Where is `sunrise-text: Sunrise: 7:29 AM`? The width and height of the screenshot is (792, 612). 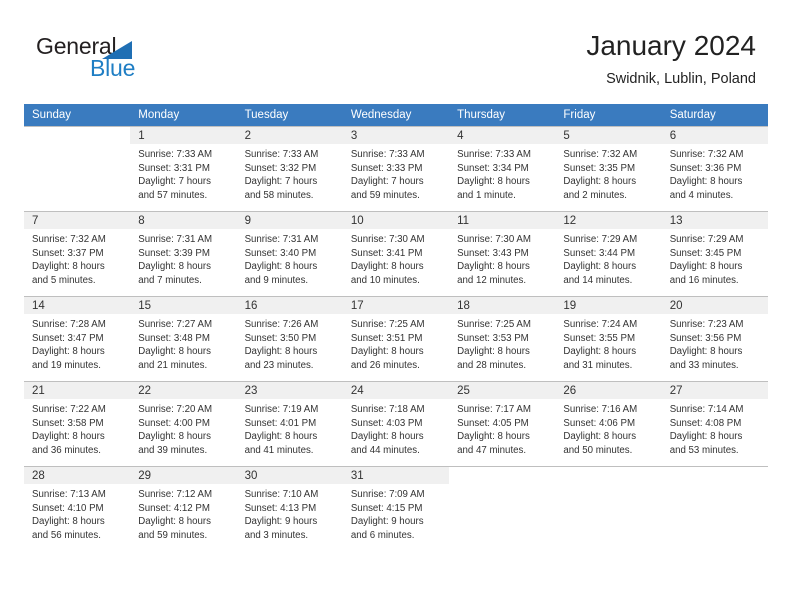 sunrise-text: Sunrise: 7:29 AM is located at coordinates (706, 239).